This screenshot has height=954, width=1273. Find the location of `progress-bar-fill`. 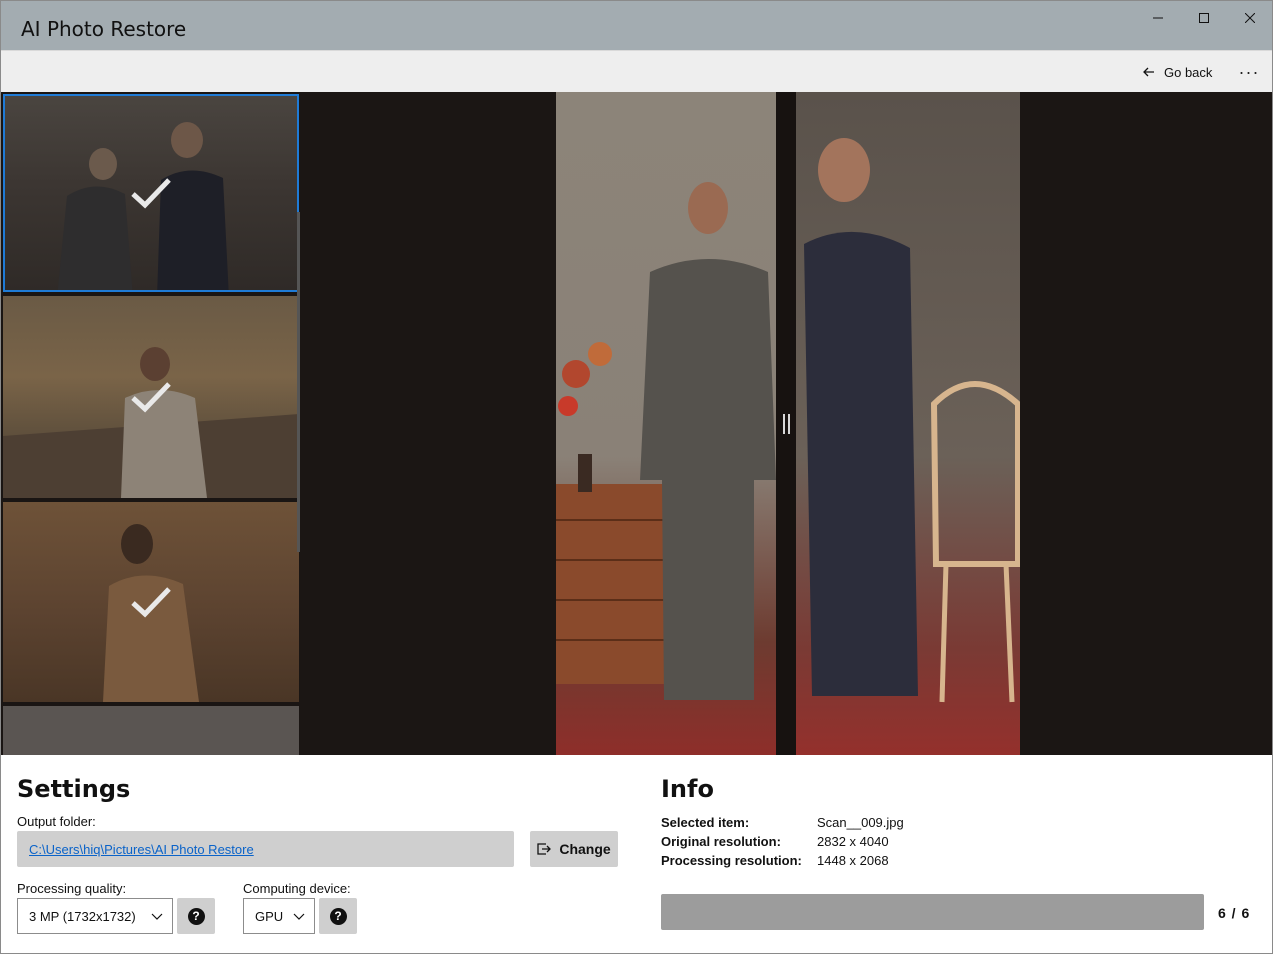

progress-bar-fill is located at coordinates (932, 912).